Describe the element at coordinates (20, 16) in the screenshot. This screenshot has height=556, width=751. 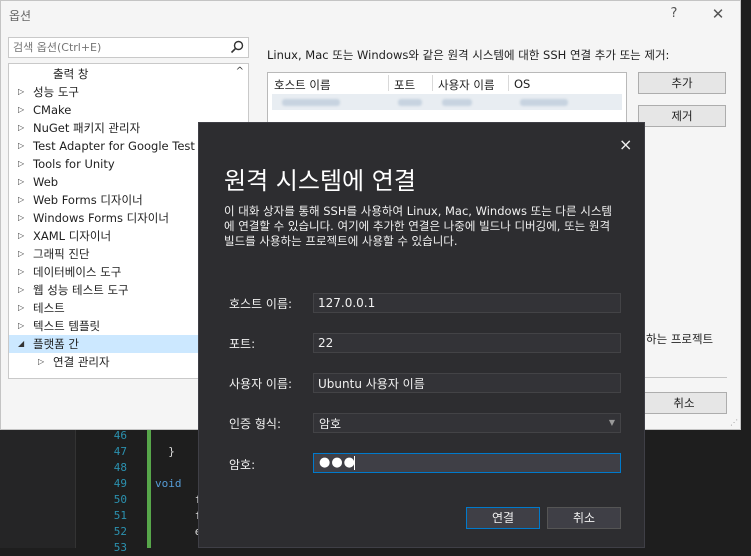
I see `options-title: 옵션` at that location.